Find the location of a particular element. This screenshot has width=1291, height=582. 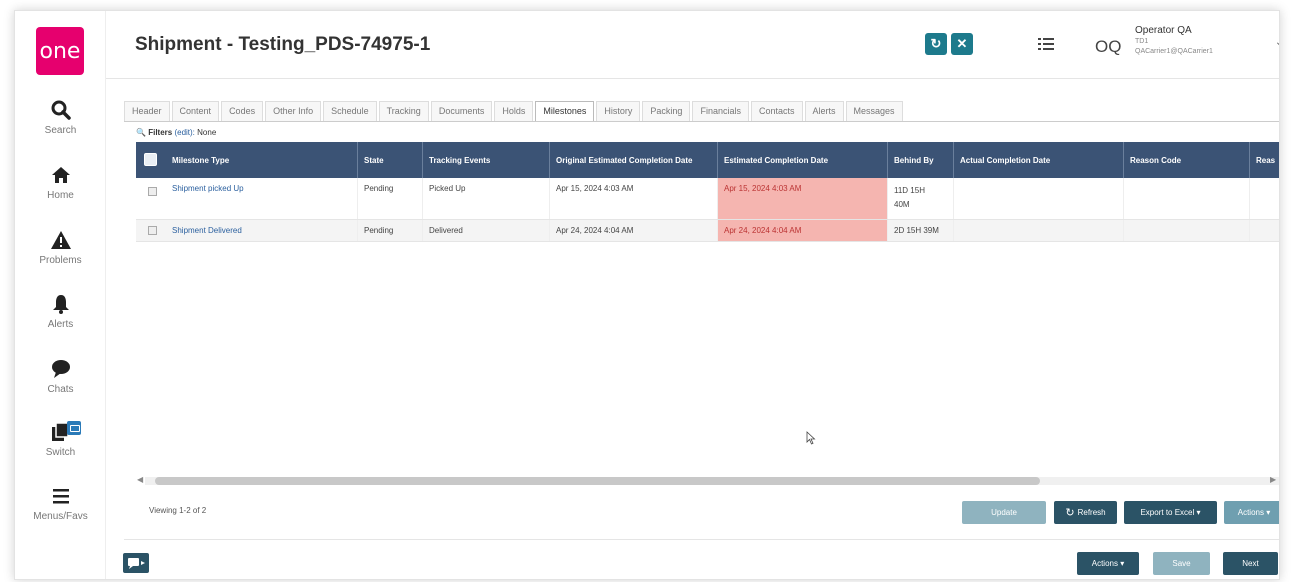

tab-holds: Holds is located at coordinates (514, 111).